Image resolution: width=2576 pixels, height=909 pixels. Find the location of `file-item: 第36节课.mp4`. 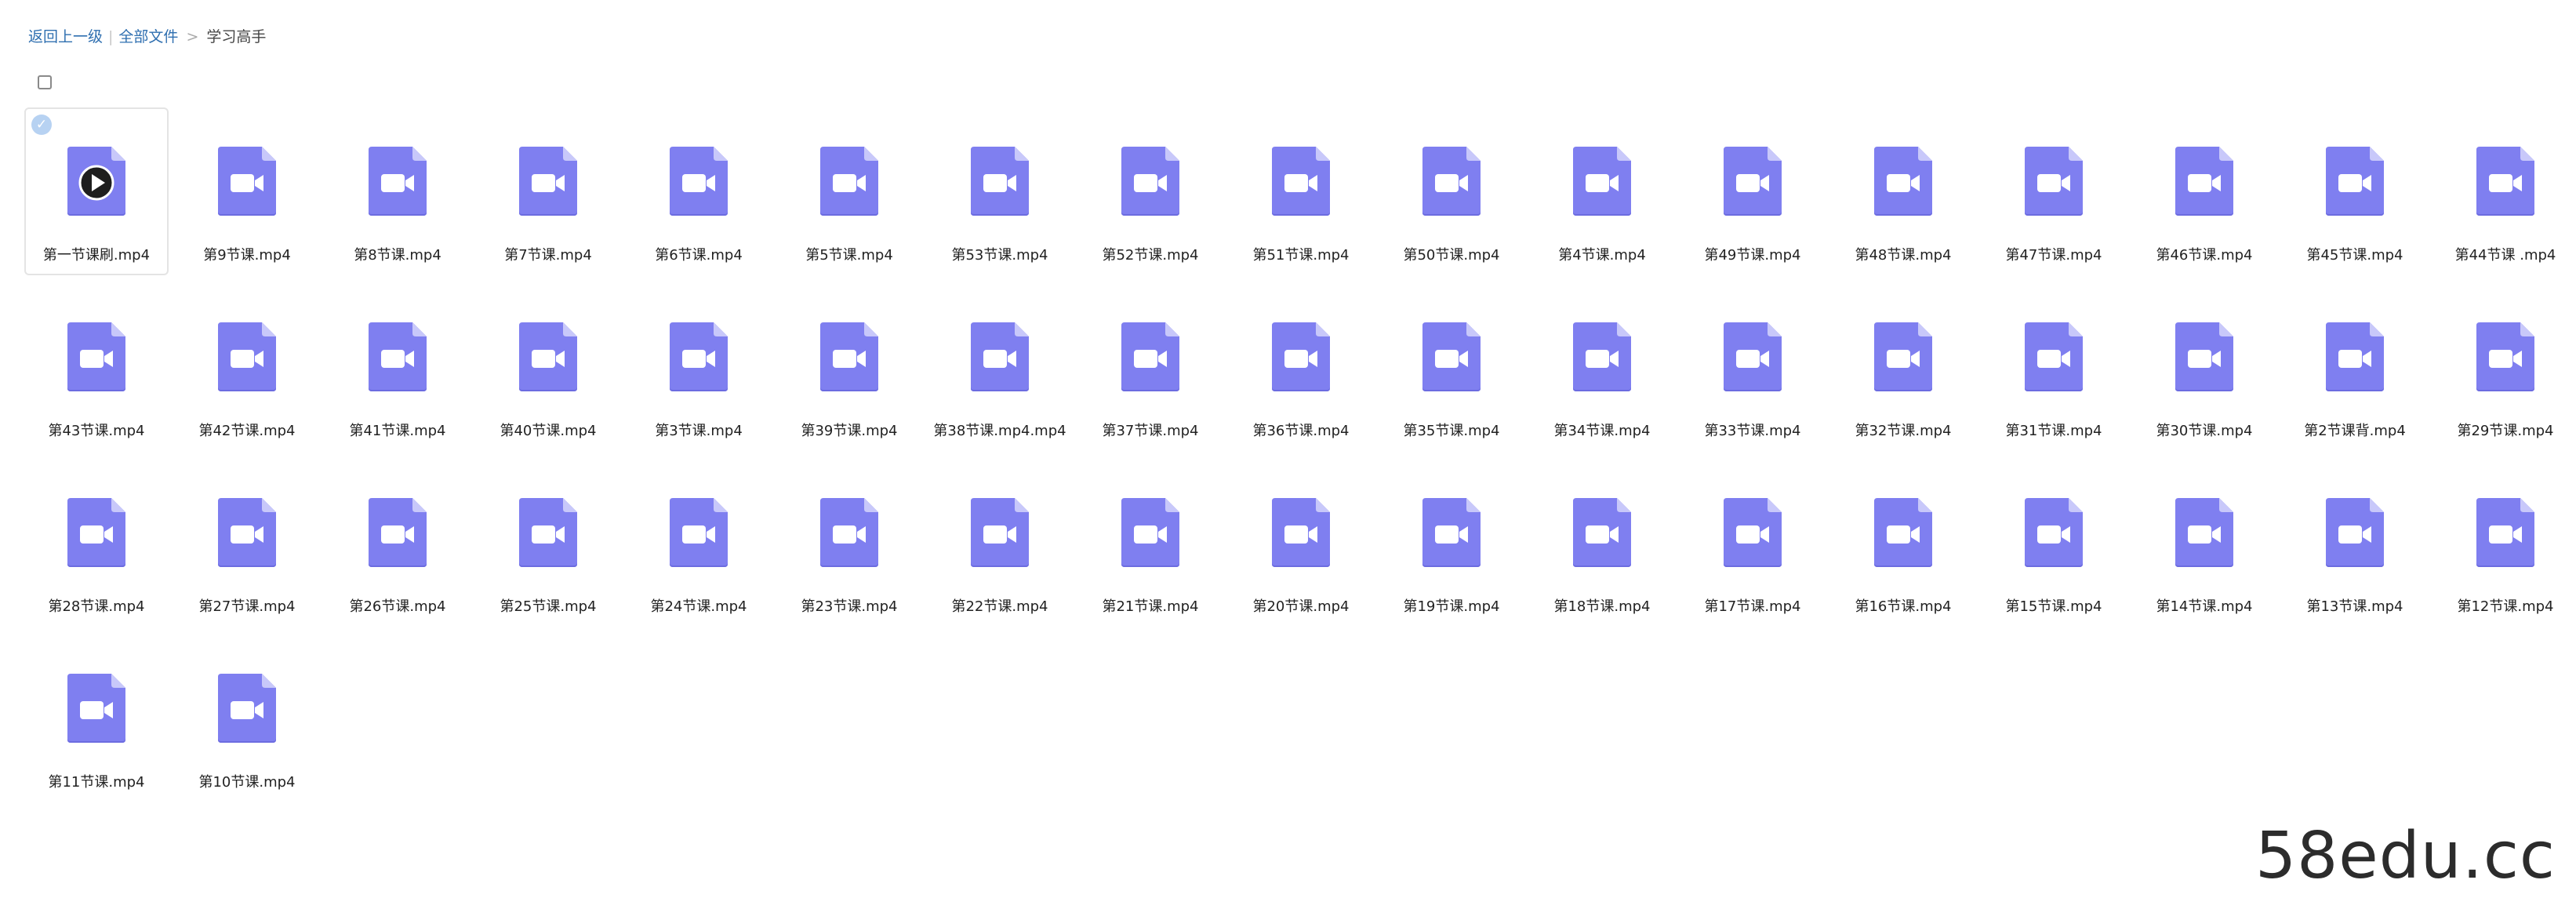

file-item: 第36节课.mp4 is located at coordinates (1301, 367).